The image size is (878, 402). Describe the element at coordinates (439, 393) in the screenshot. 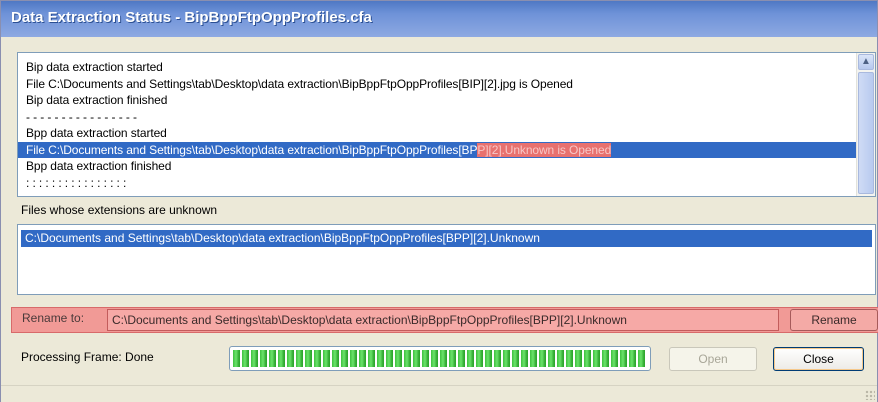

I see `status-bar` at that location.